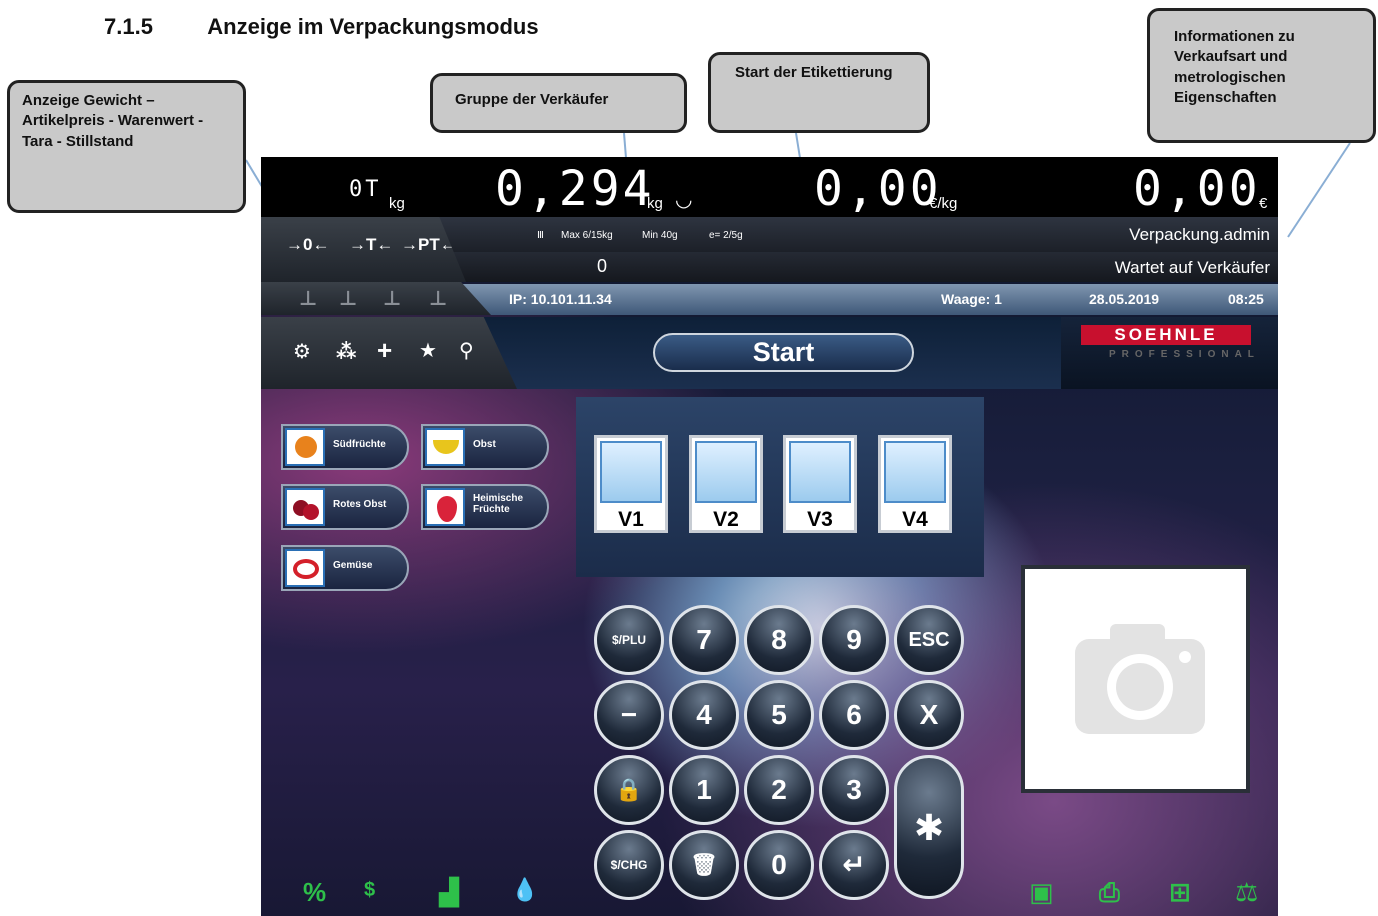 The width and height of the screenshot is (1378, 916). What do you see at coordinates (524, 890) in the screenshot?
I see `drop-icon: 💧` at bounding box center [524, 890].